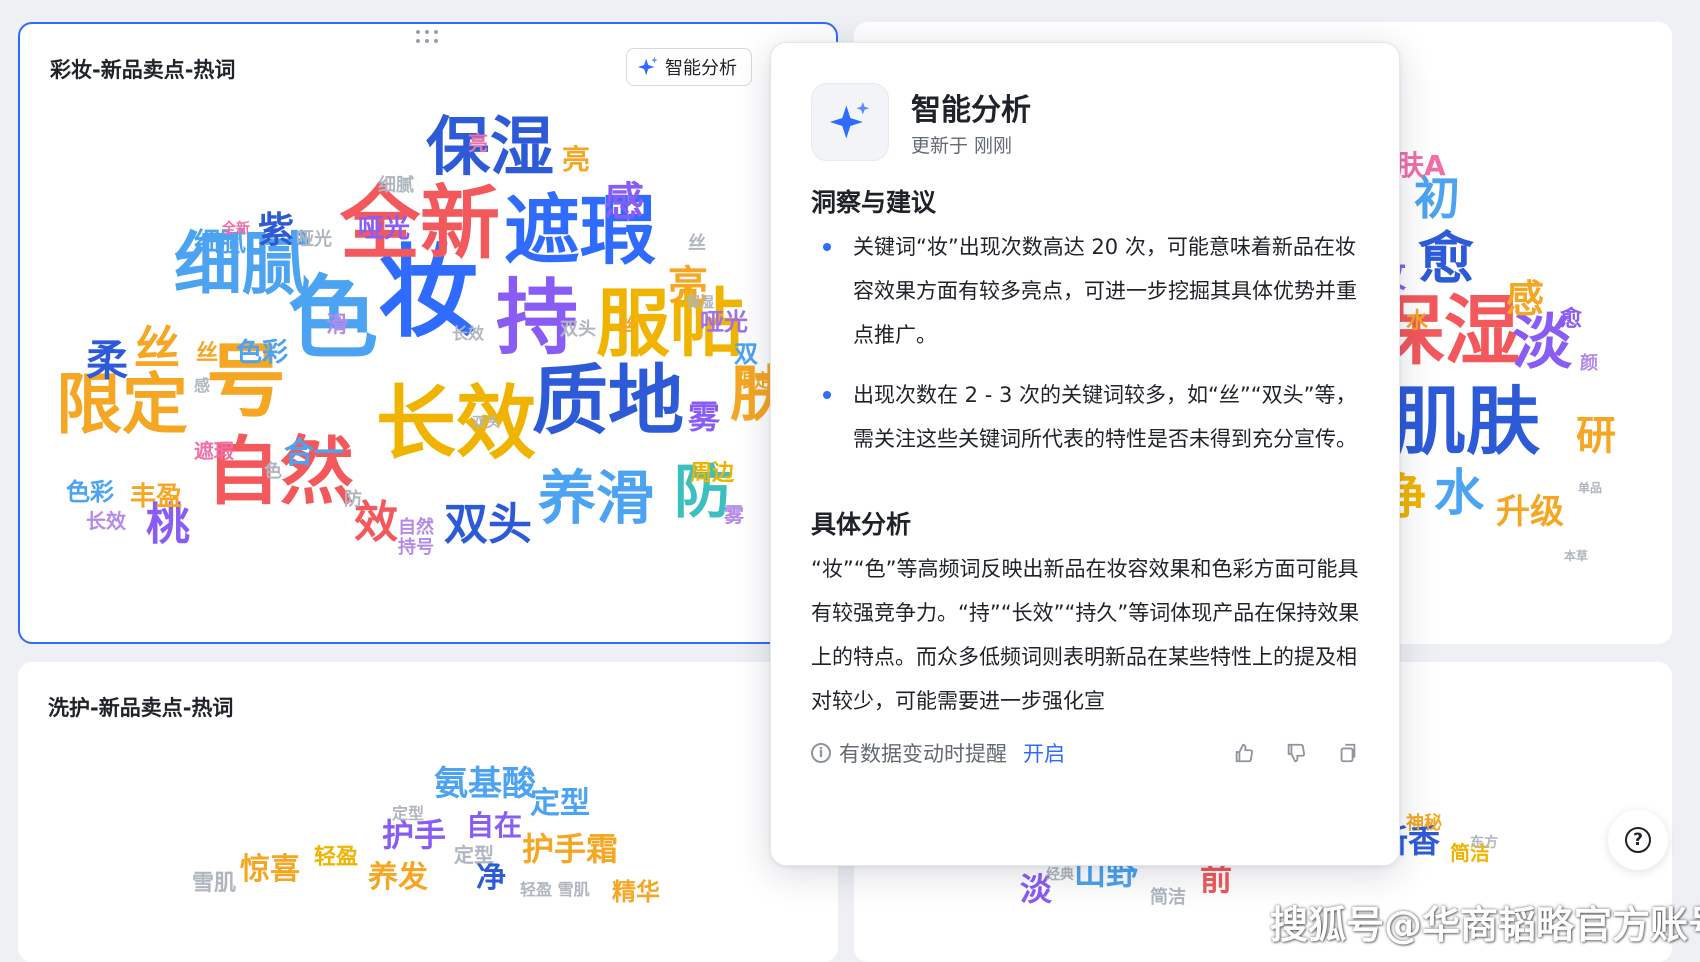  What do you see at coordinates (962, 146) in the screenshot?
I see `updated-timestamp: 更新于 刚刚` at bounding box center [962, 146].